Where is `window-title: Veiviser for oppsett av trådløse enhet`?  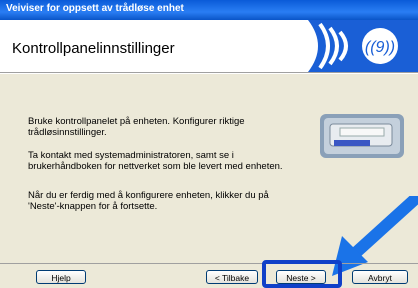 window-title: Veiviser for oppsett av trådløse enhet is located at coordinates (95, 8).